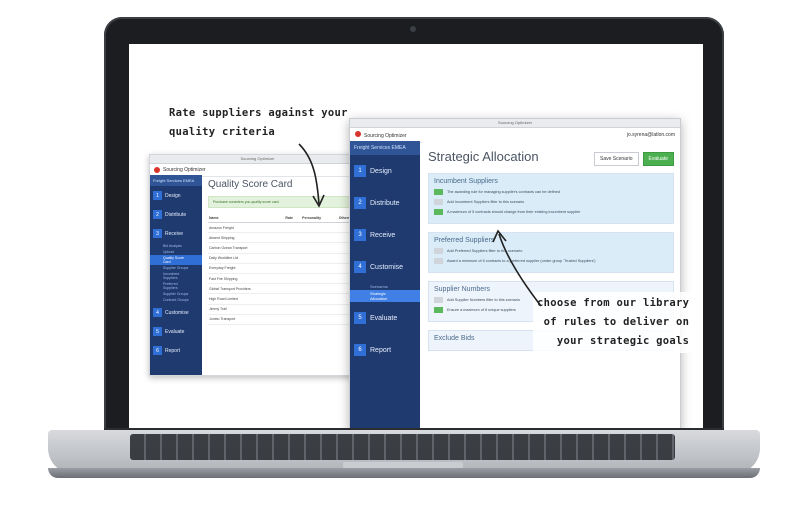 Image resolution: width=809 pixels, height=505 pixels. What do you see at coordinates (413, 29) in the screenshot?
I see `webcam-icon` at bounding box center [413, 29].